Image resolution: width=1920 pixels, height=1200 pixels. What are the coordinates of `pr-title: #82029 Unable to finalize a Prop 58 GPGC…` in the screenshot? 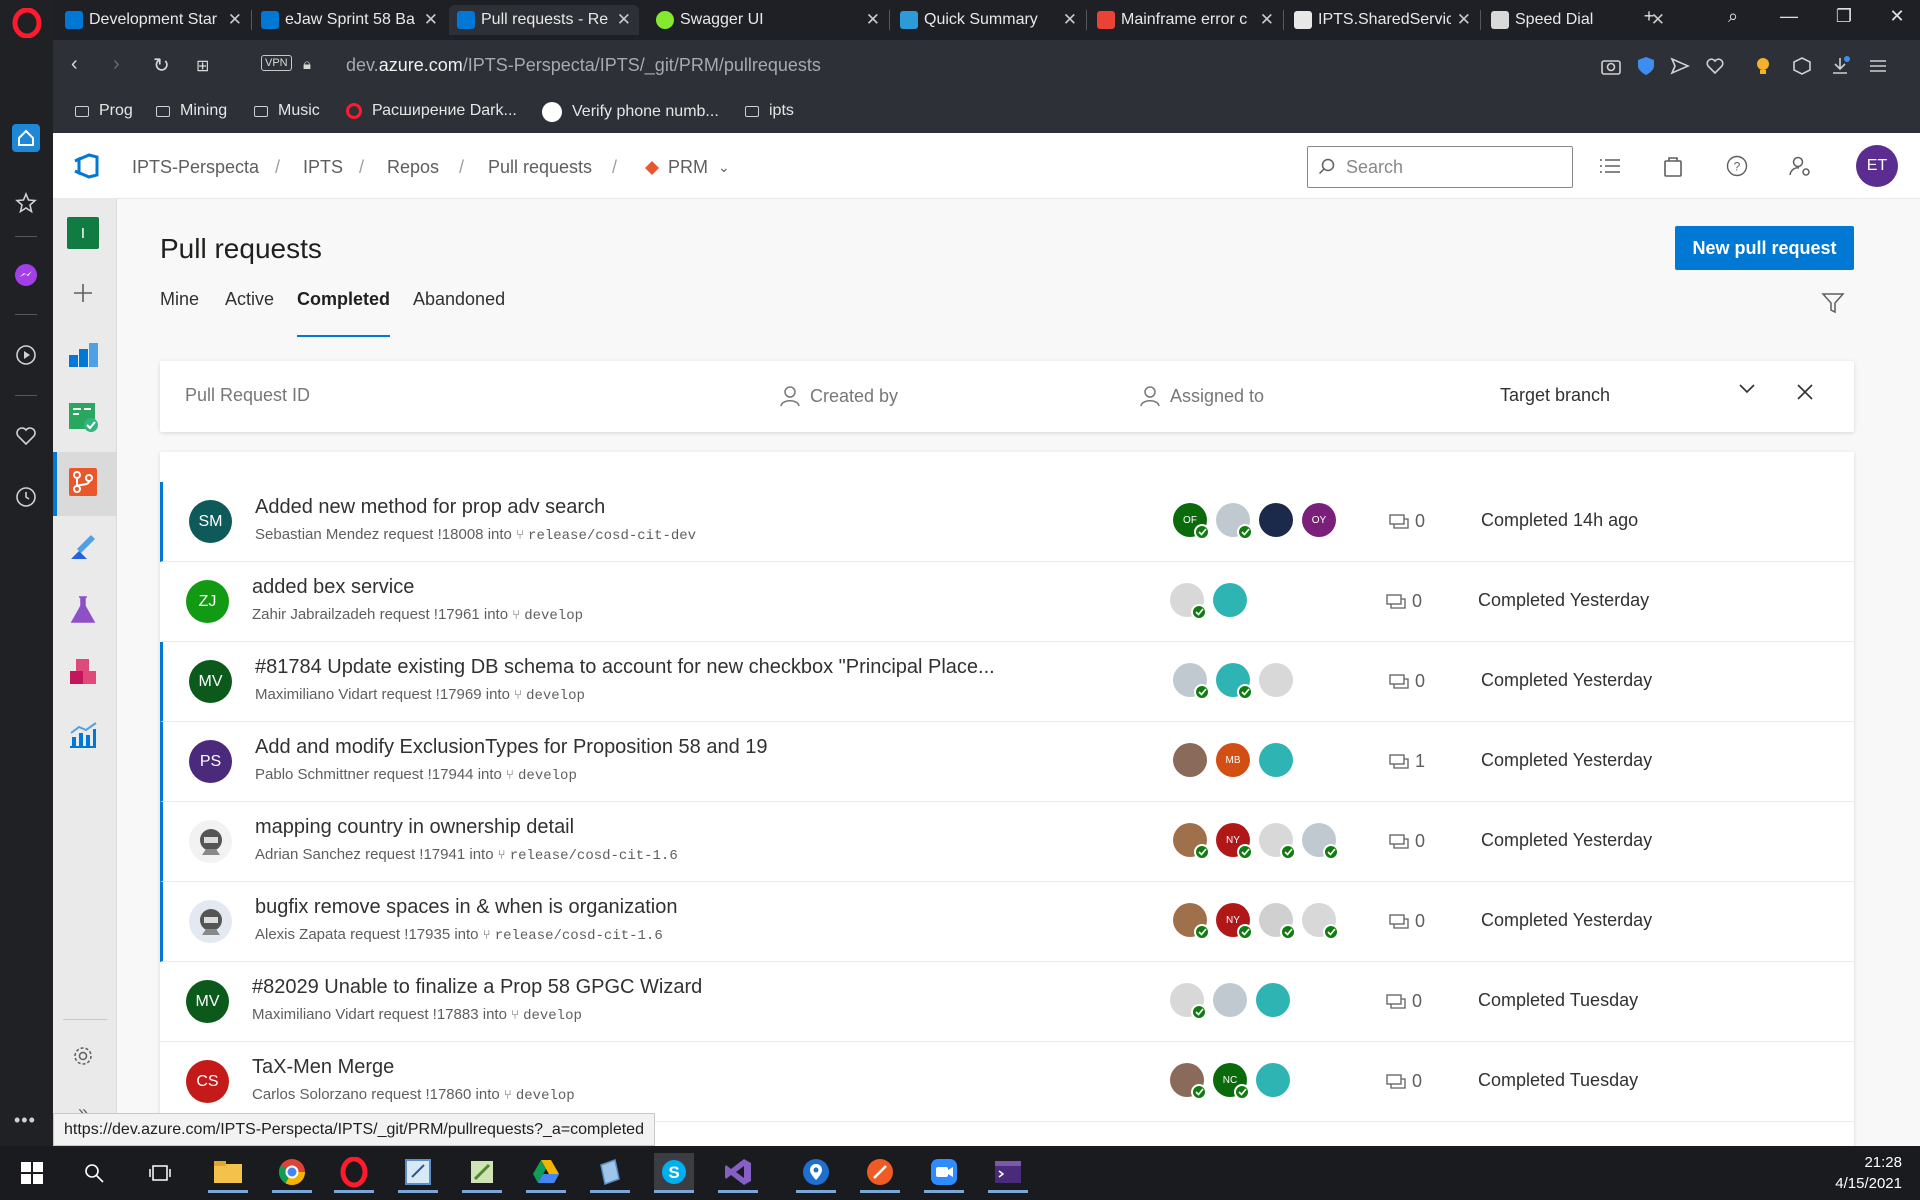 It's located at (477, 987).